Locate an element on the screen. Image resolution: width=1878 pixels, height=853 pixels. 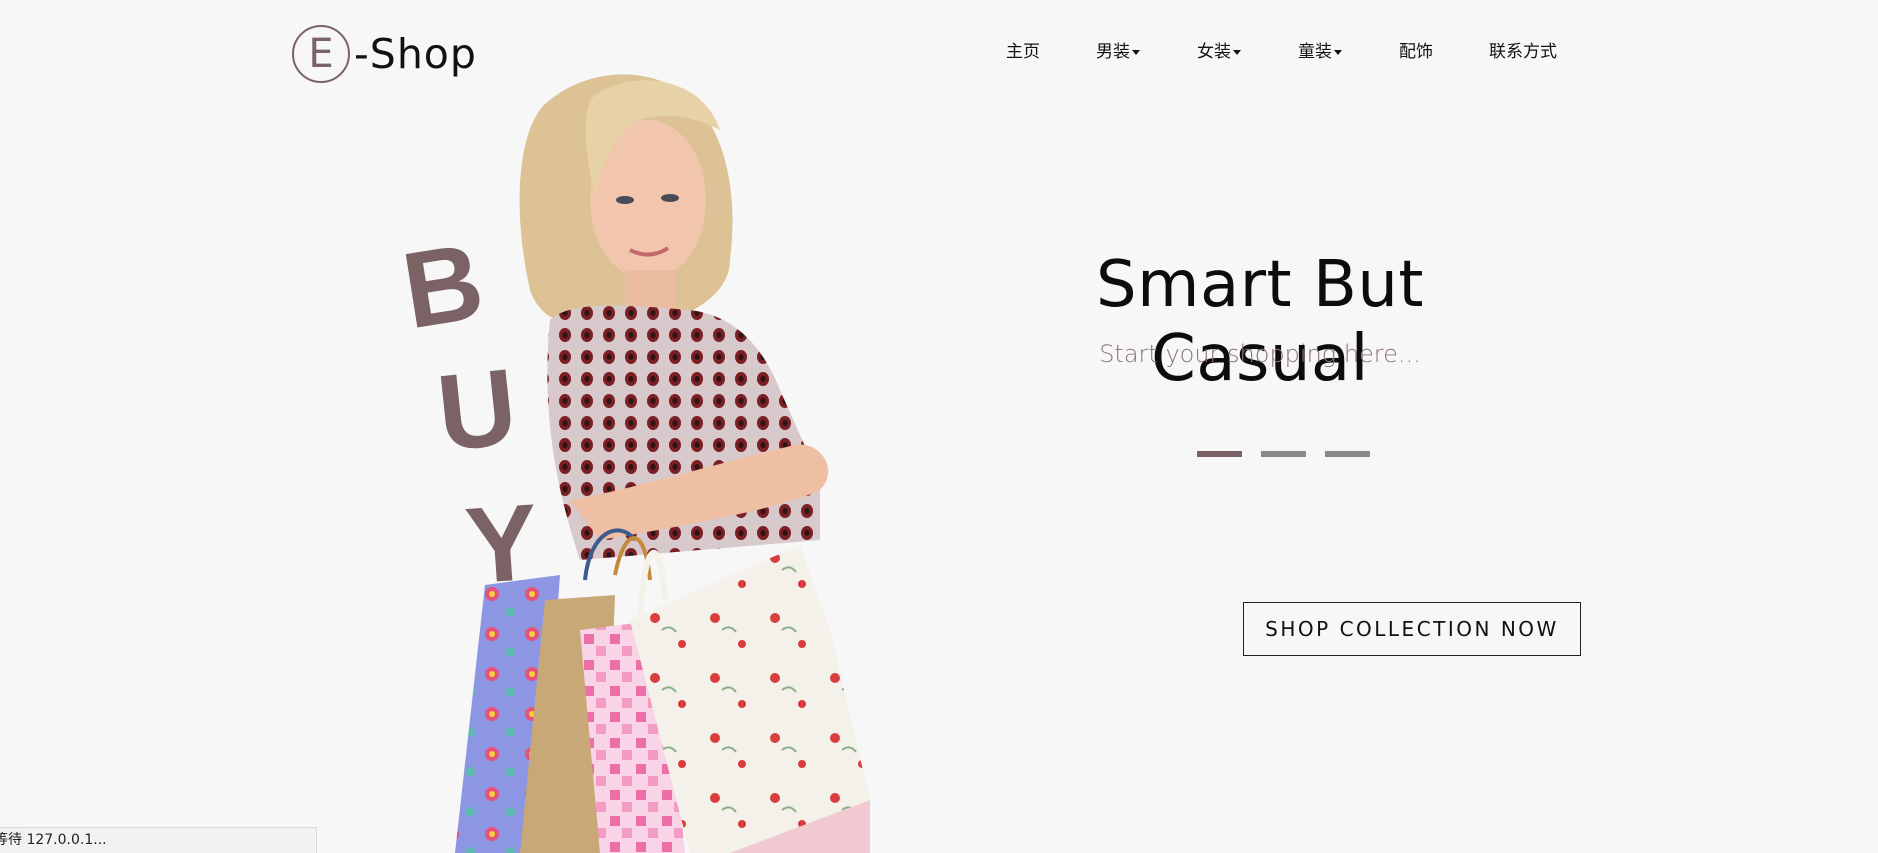
nav-item-label: 配饰 is located at coordinates (1416, 52).